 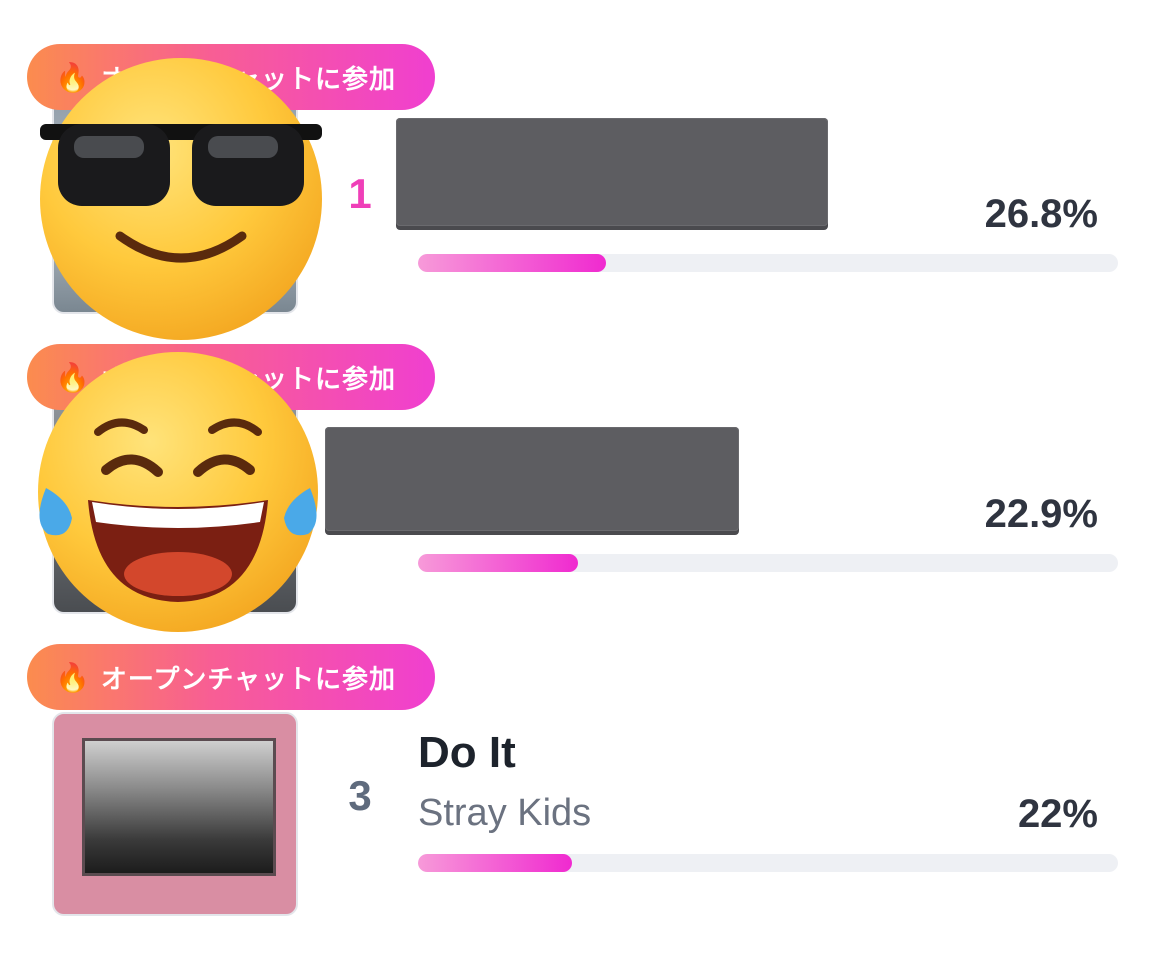 What do you see at coordinates (505, 813) in the screenshot?
I see `artist-name: Stray Kids` at bounding box center [505, 813].